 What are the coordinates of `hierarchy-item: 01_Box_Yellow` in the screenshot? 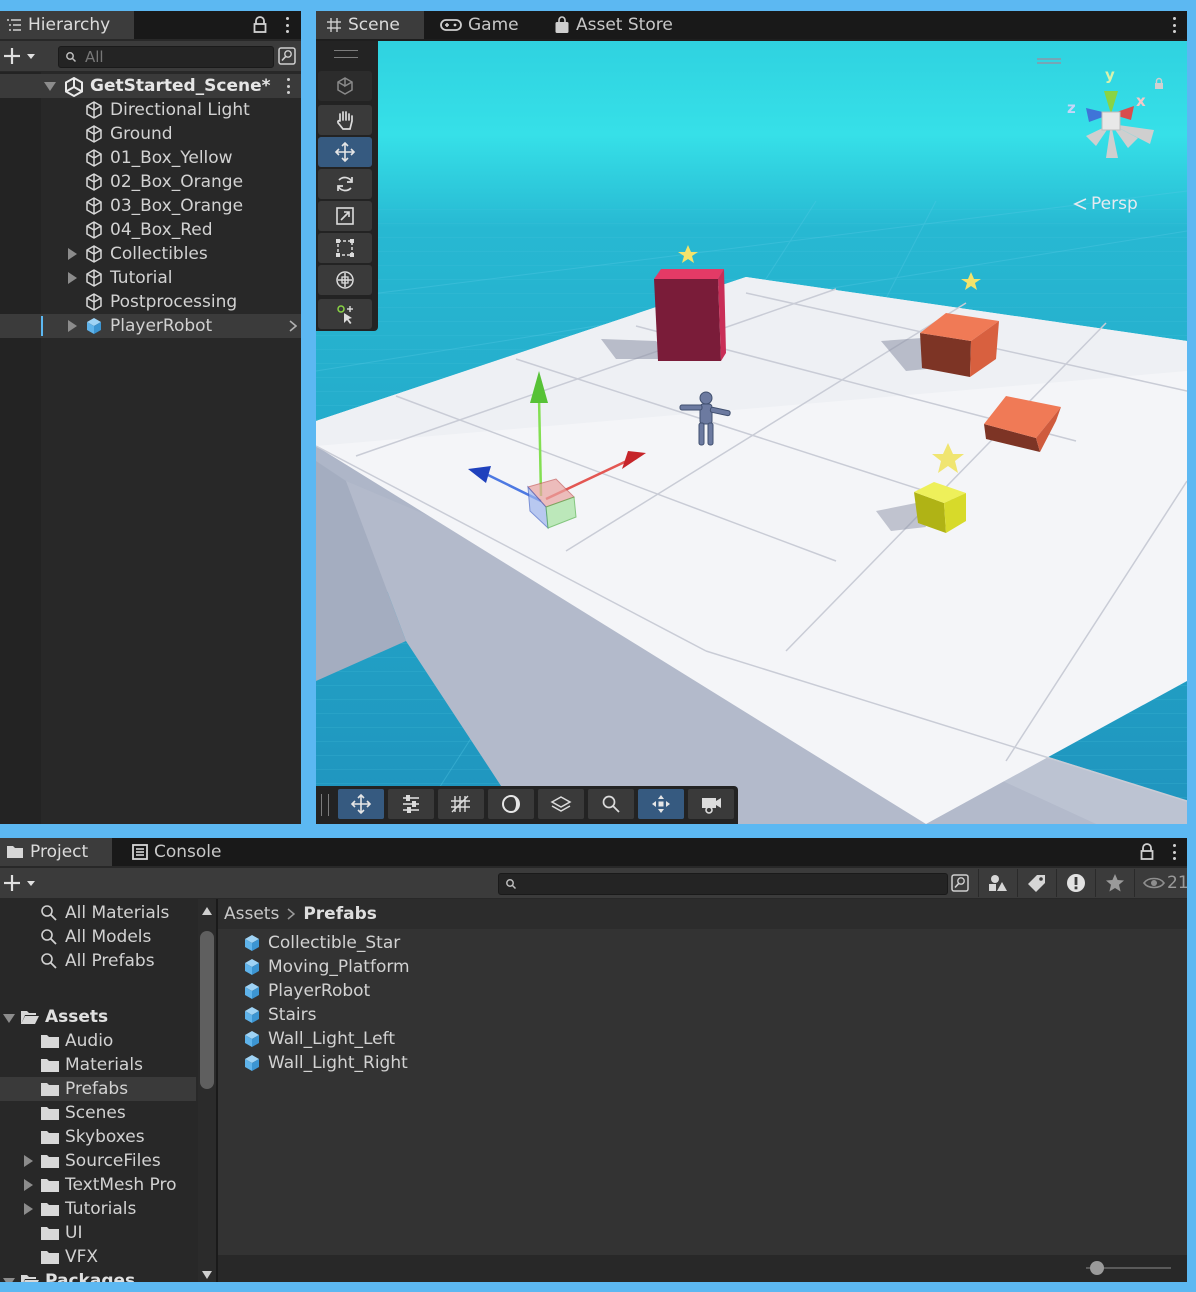 It's located at (150, 158).